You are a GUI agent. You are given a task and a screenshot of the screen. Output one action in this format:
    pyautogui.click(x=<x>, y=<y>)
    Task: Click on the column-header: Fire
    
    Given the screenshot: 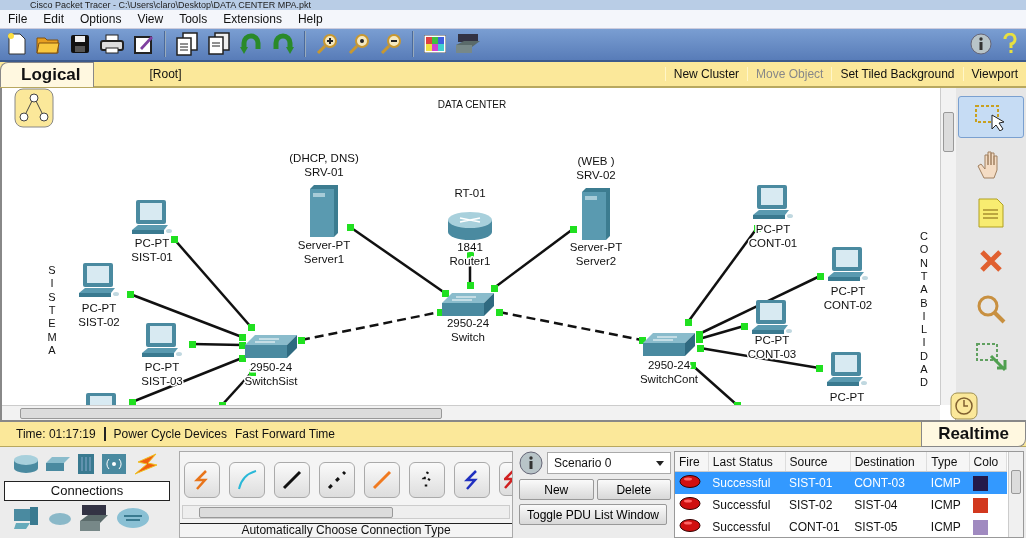 What is the action you would take?
    pyautogui.click(x=692, y=462)
    